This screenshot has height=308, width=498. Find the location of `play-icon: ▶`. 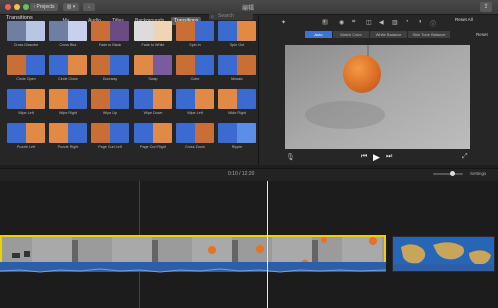

play-icon: ▶ is located at coordinates (376, 157).